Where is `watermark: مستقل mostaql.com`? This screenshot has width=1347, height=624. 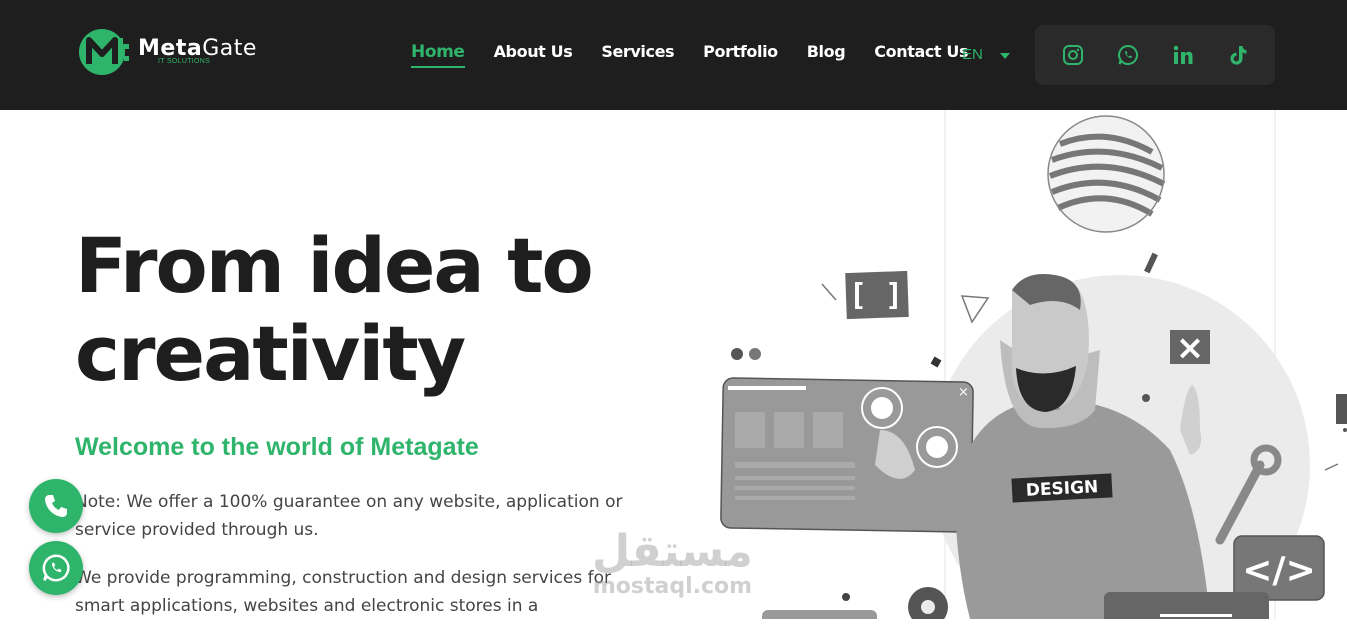
watermark: مستقل mostaql.com is located at coordinates (672, 563).